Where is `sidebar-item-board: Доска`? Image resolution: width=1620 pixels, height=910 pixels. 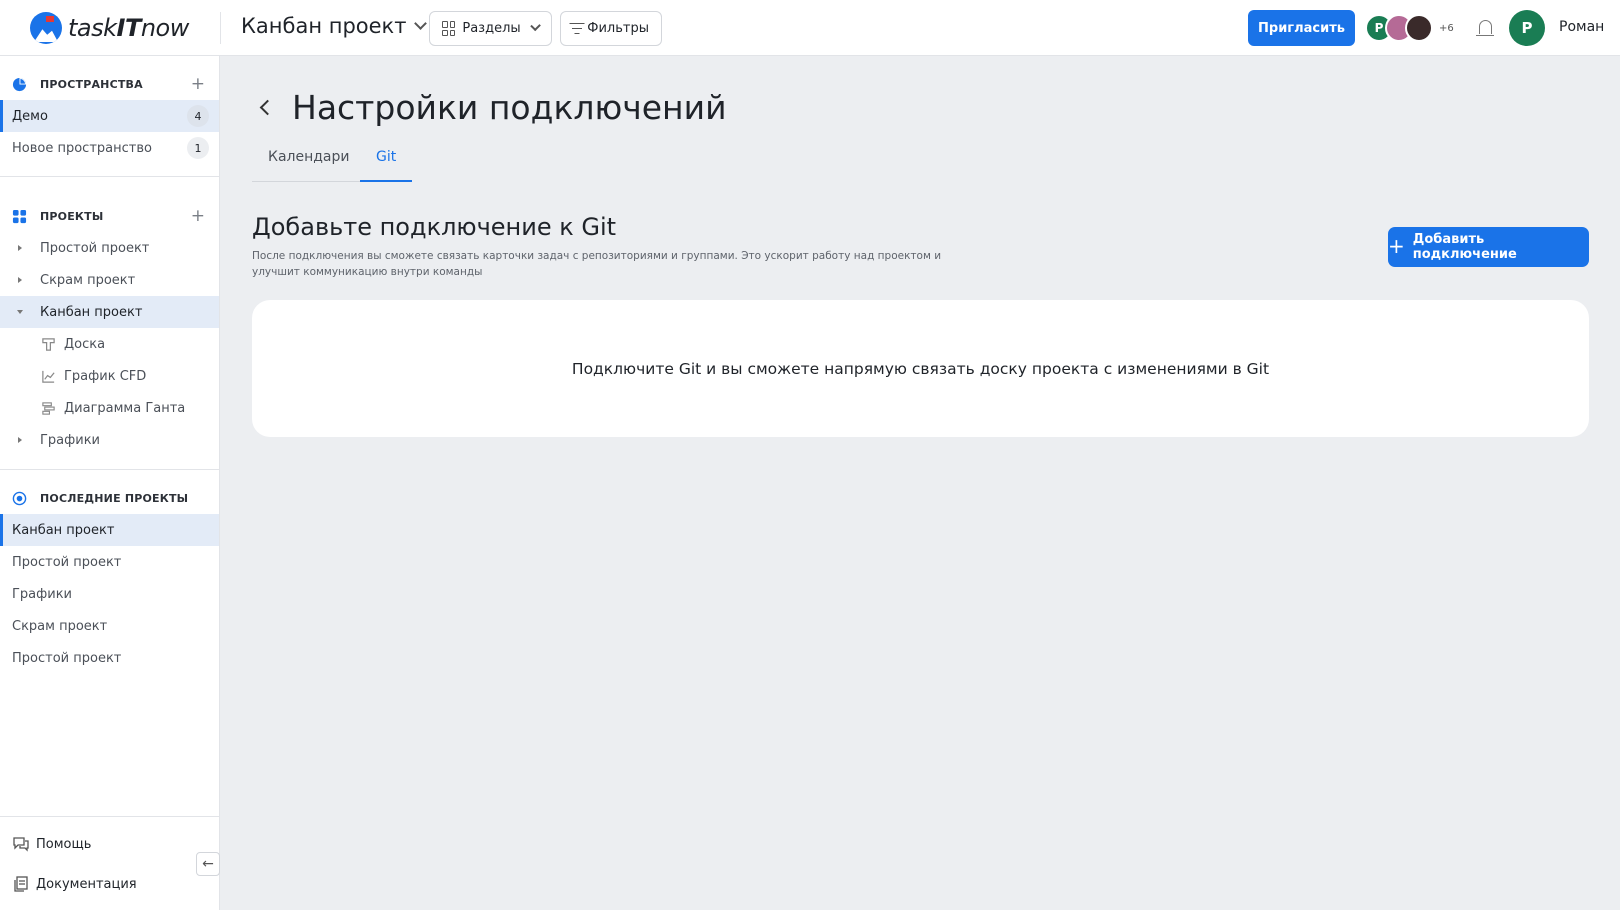 sidebar-item-board: Доска is located at coordinates (109, 344).